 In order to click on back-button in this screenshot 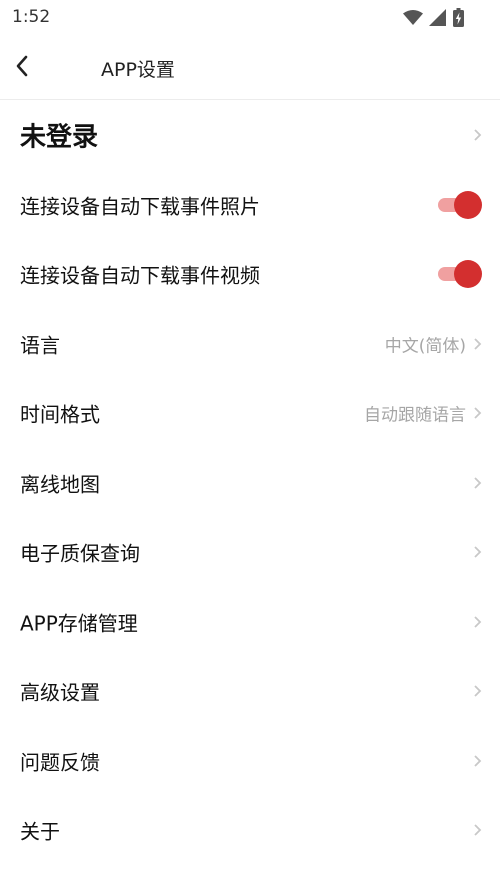, I will do `click(22, 66)`.